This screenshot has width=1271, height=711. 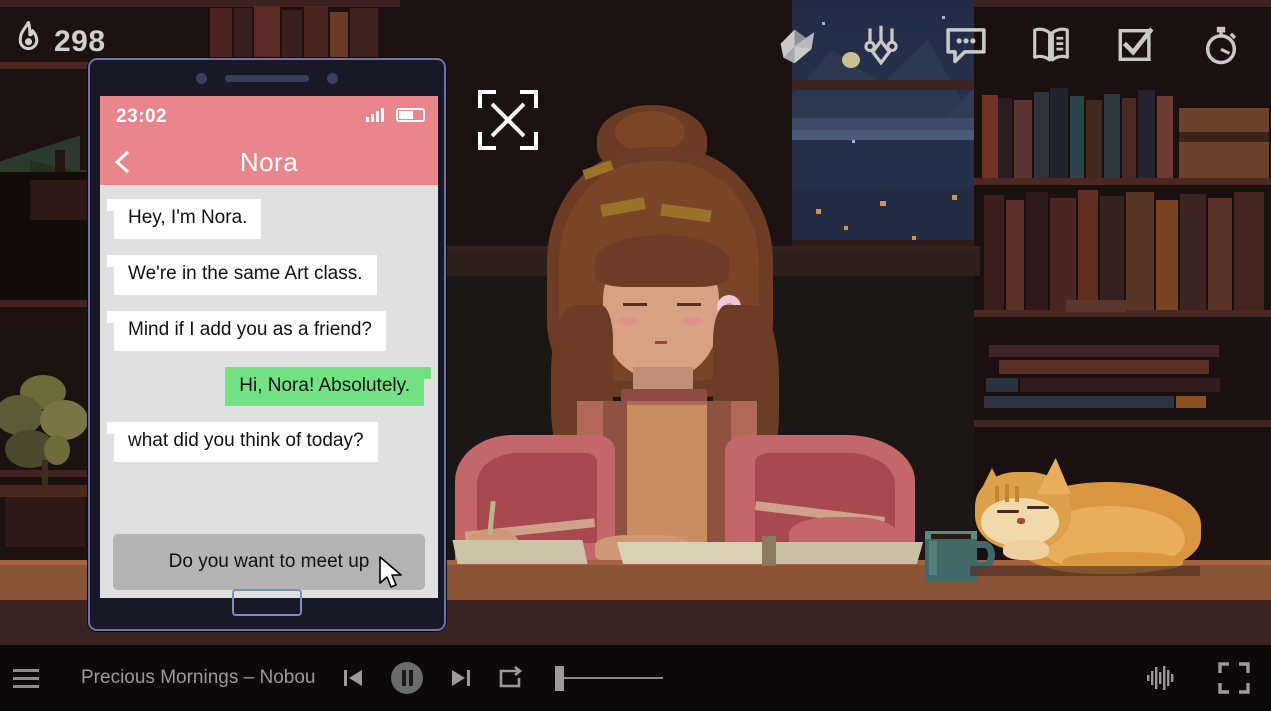 I want to click on phone-home-button, so click(x=267, y=602).